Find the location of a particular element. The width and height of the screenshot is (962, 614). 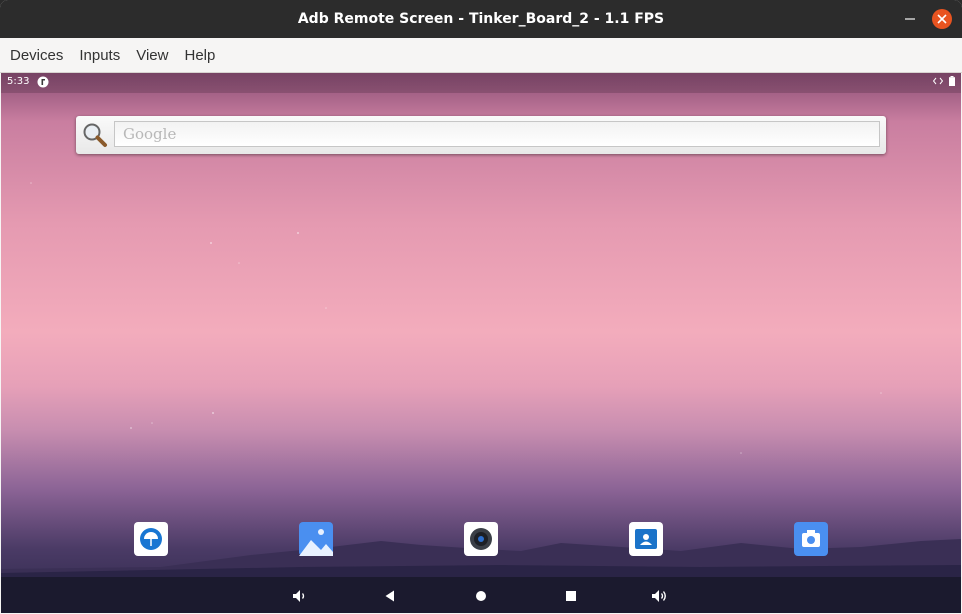

minimize-icon is located at coordinates (910, 19).